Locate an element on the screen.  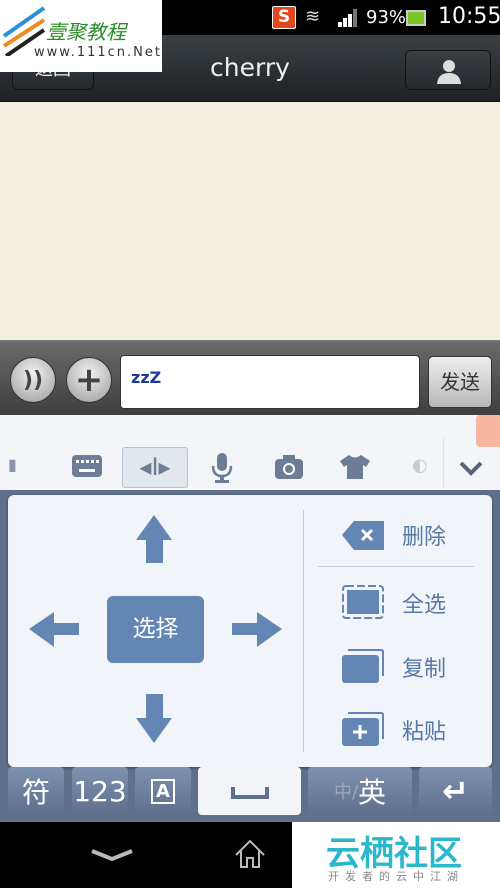
voice-icon: )) is located at coordinates (33, 380).